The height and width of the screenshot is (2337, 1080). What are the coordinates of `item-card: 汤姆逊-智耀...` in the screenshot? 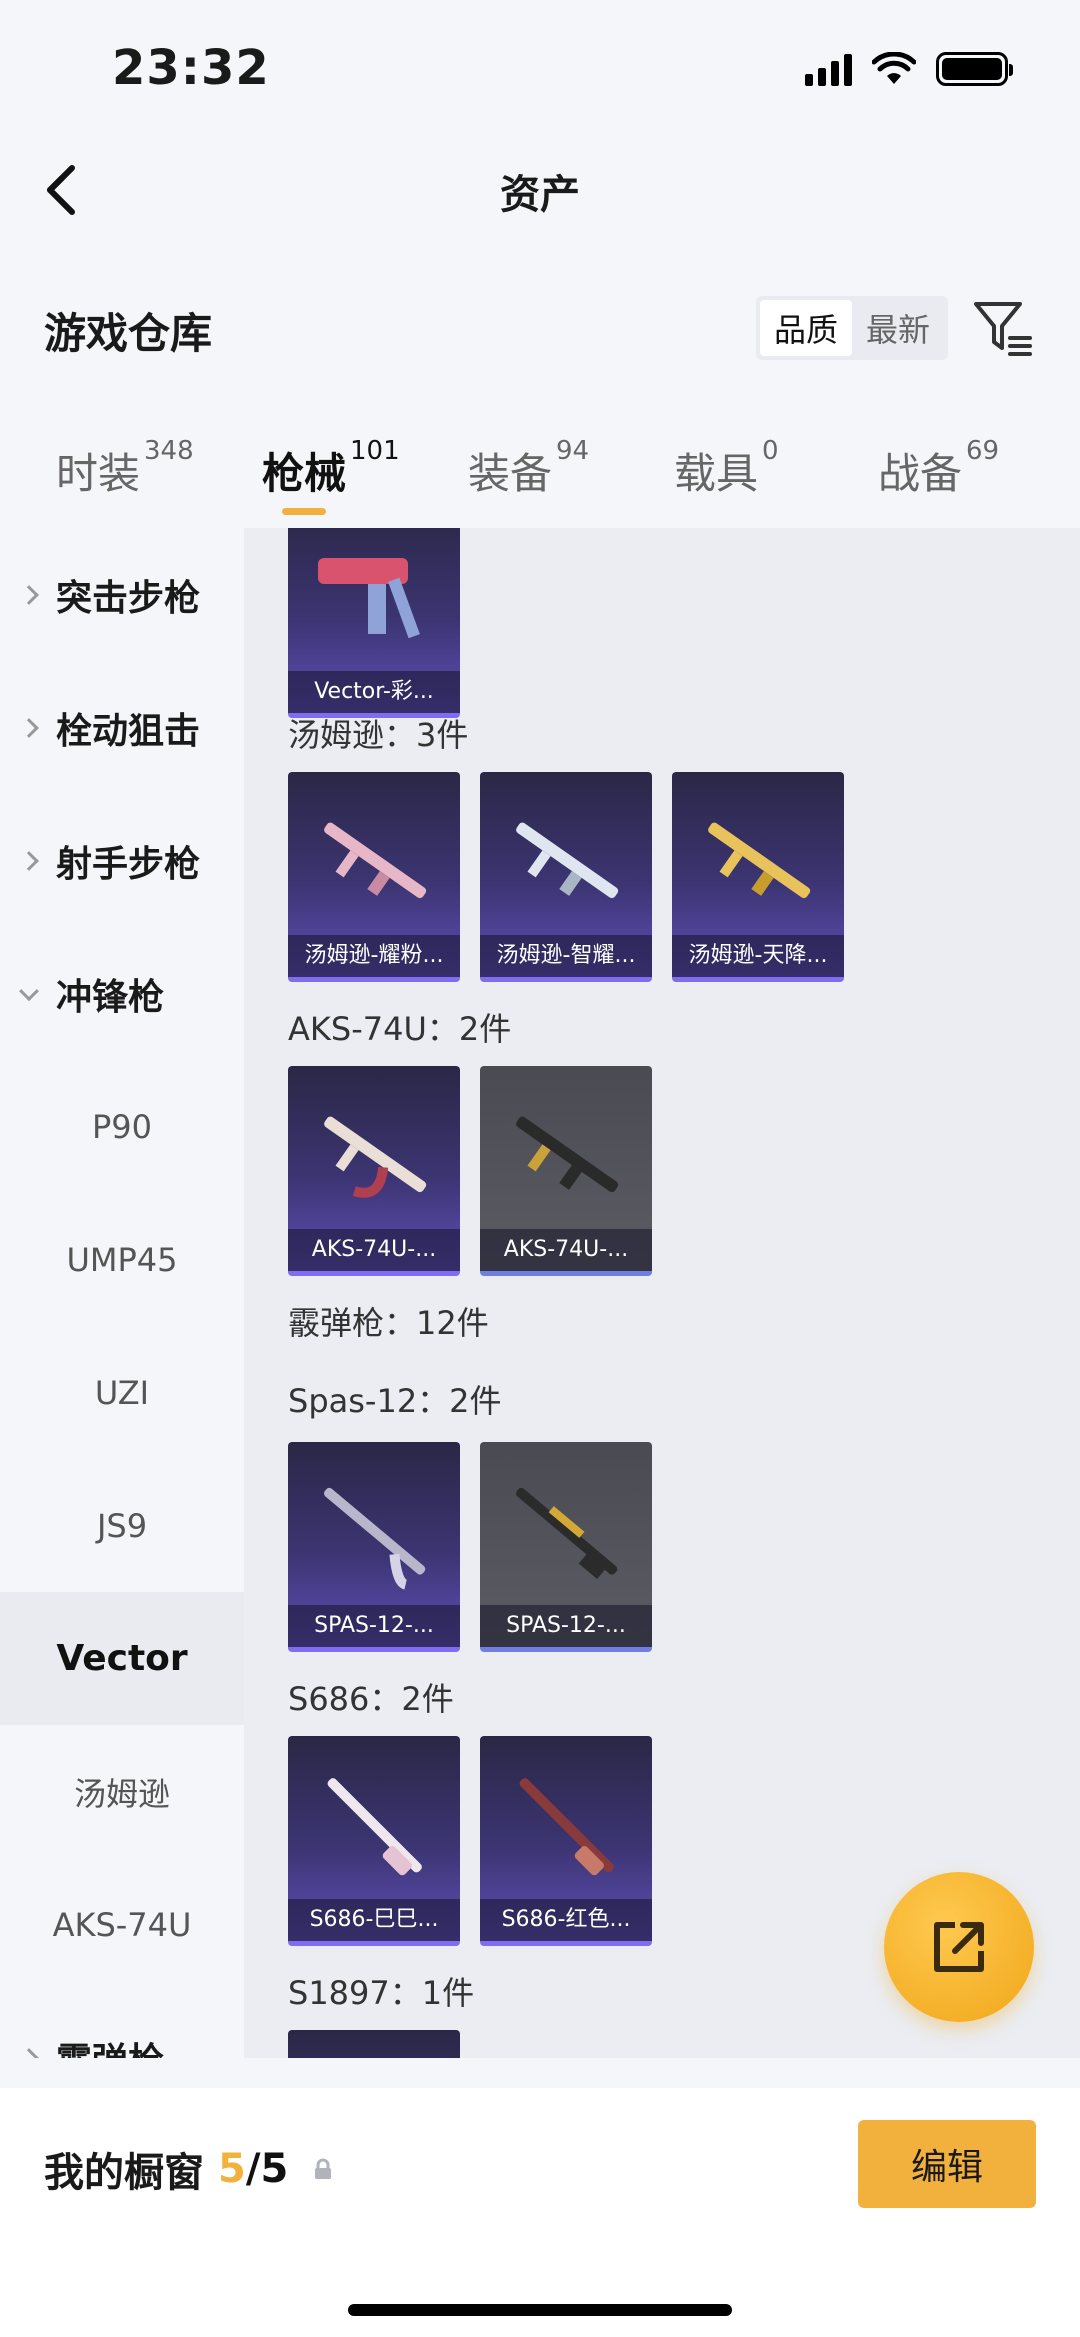 It's located at (566, 877).